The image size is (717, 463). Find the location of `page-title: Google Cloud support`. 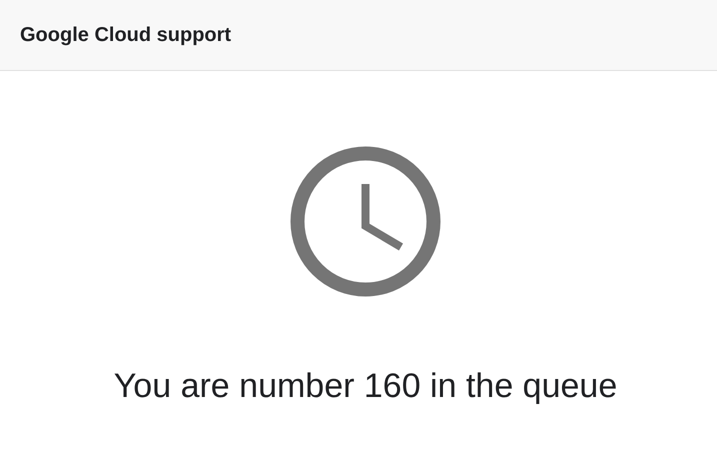

page-title: Google Cloud support is located at coordinates (126, 35).